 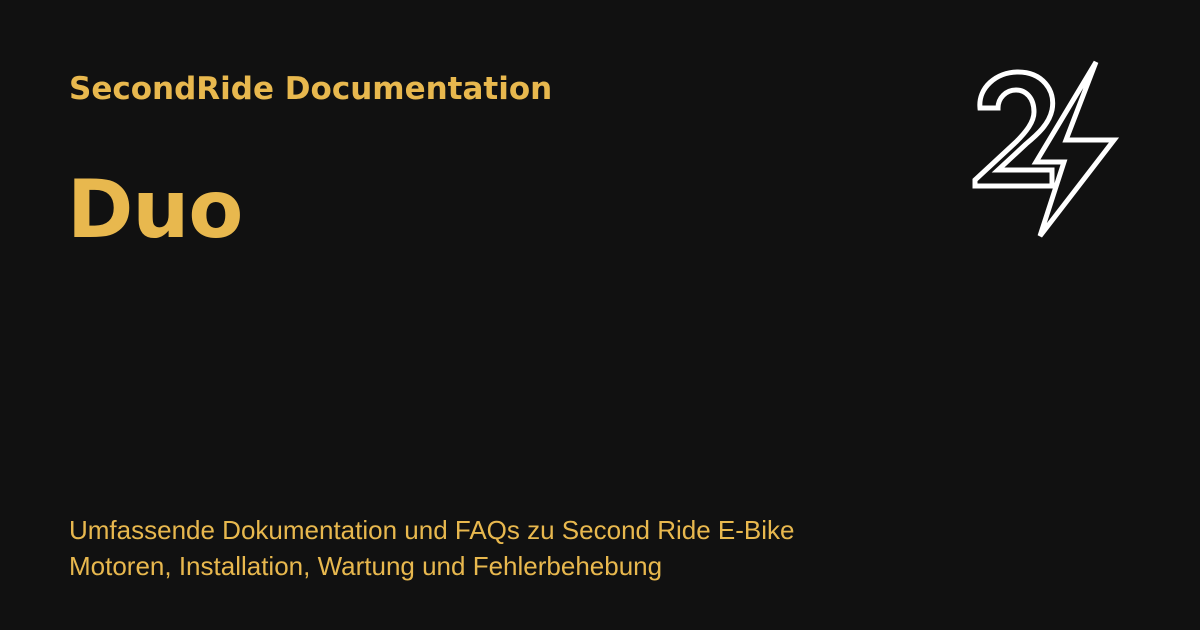 What do you see at coordinates (155, 209) in the screenshot?
I see `page-title: Duo` at bounding box center [155, 209].